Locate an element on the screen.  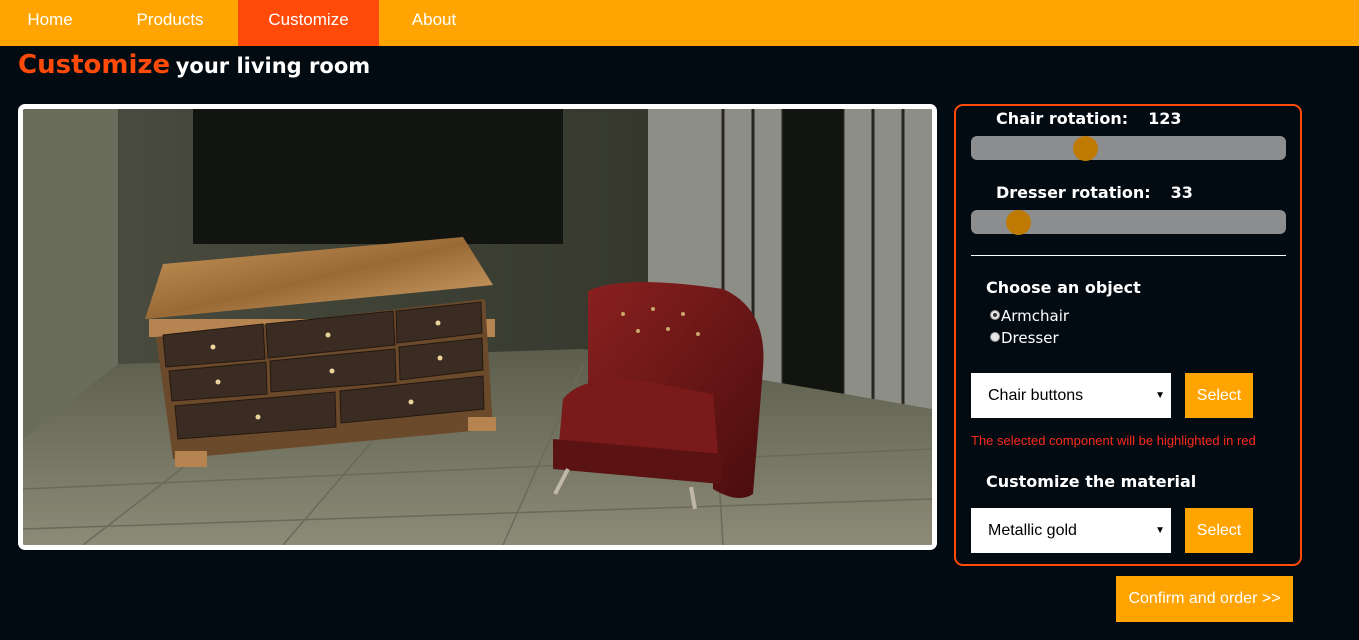
nav-home: Home is located at coordinates (50, 23).